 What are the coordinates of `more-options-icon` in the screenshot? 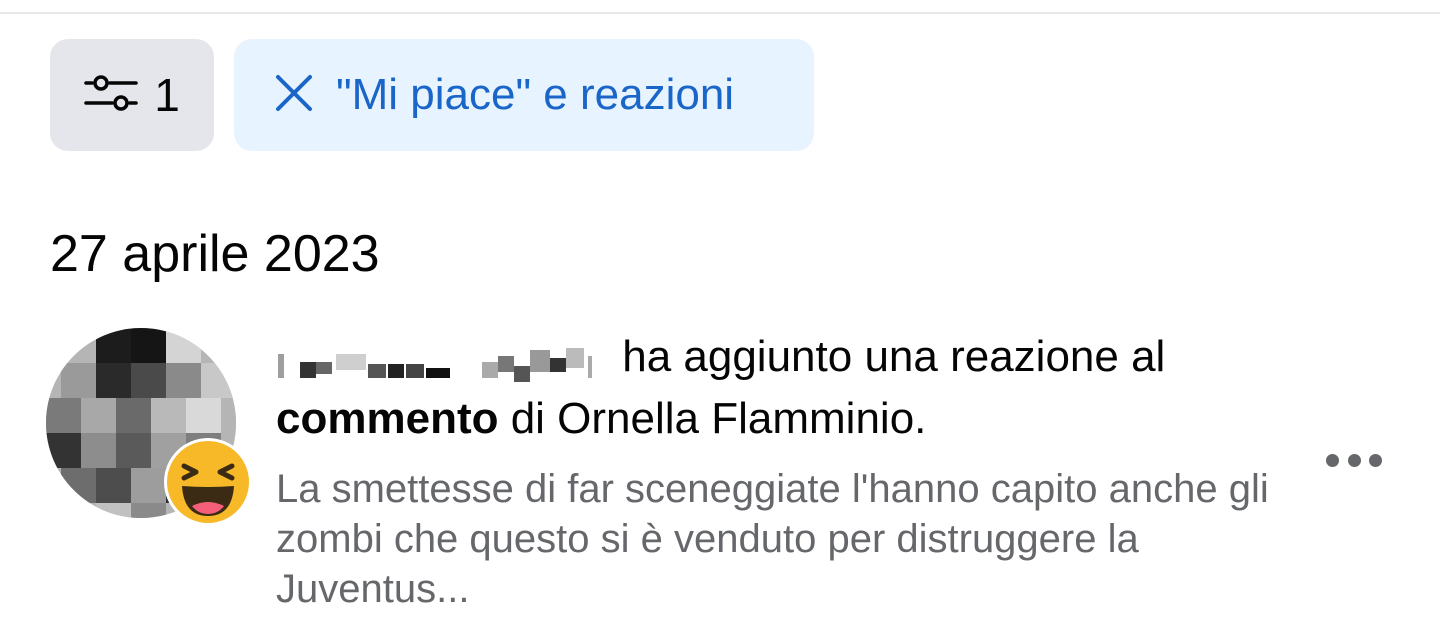 It's located at (1354, 460).